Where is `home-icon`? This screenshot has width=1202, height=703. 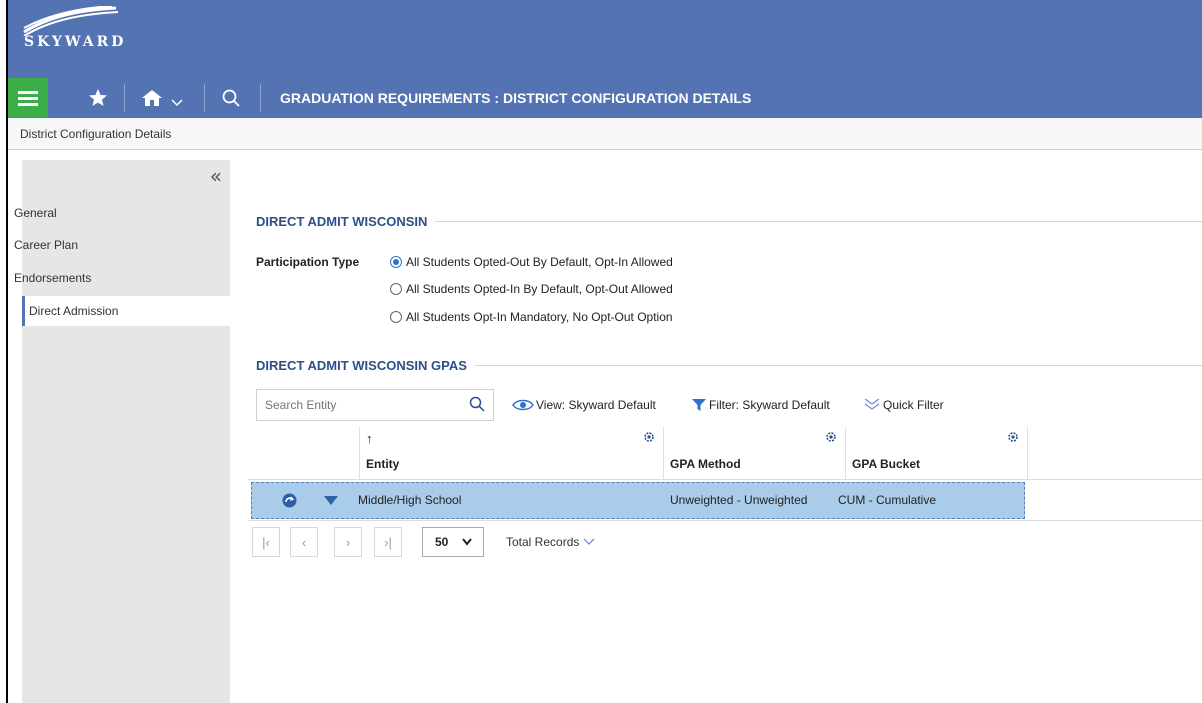 home-icon is located at coordinates (152, 98).